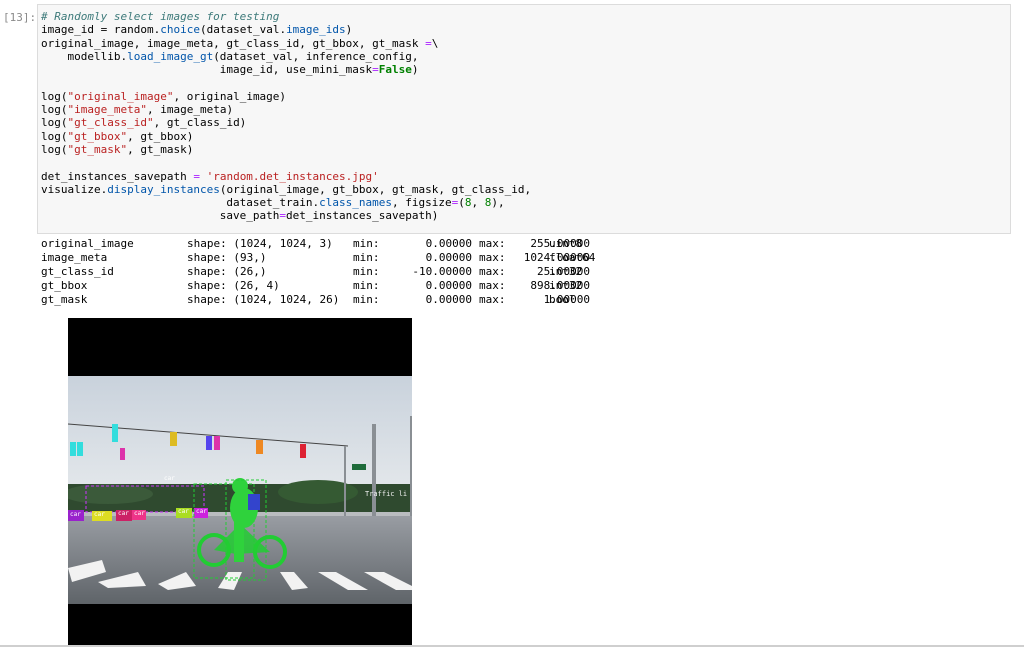  What do you see at coordinates (572, 257) in the screenshot?
I see `output-dtype: float64` at bounding box center [572, 257].